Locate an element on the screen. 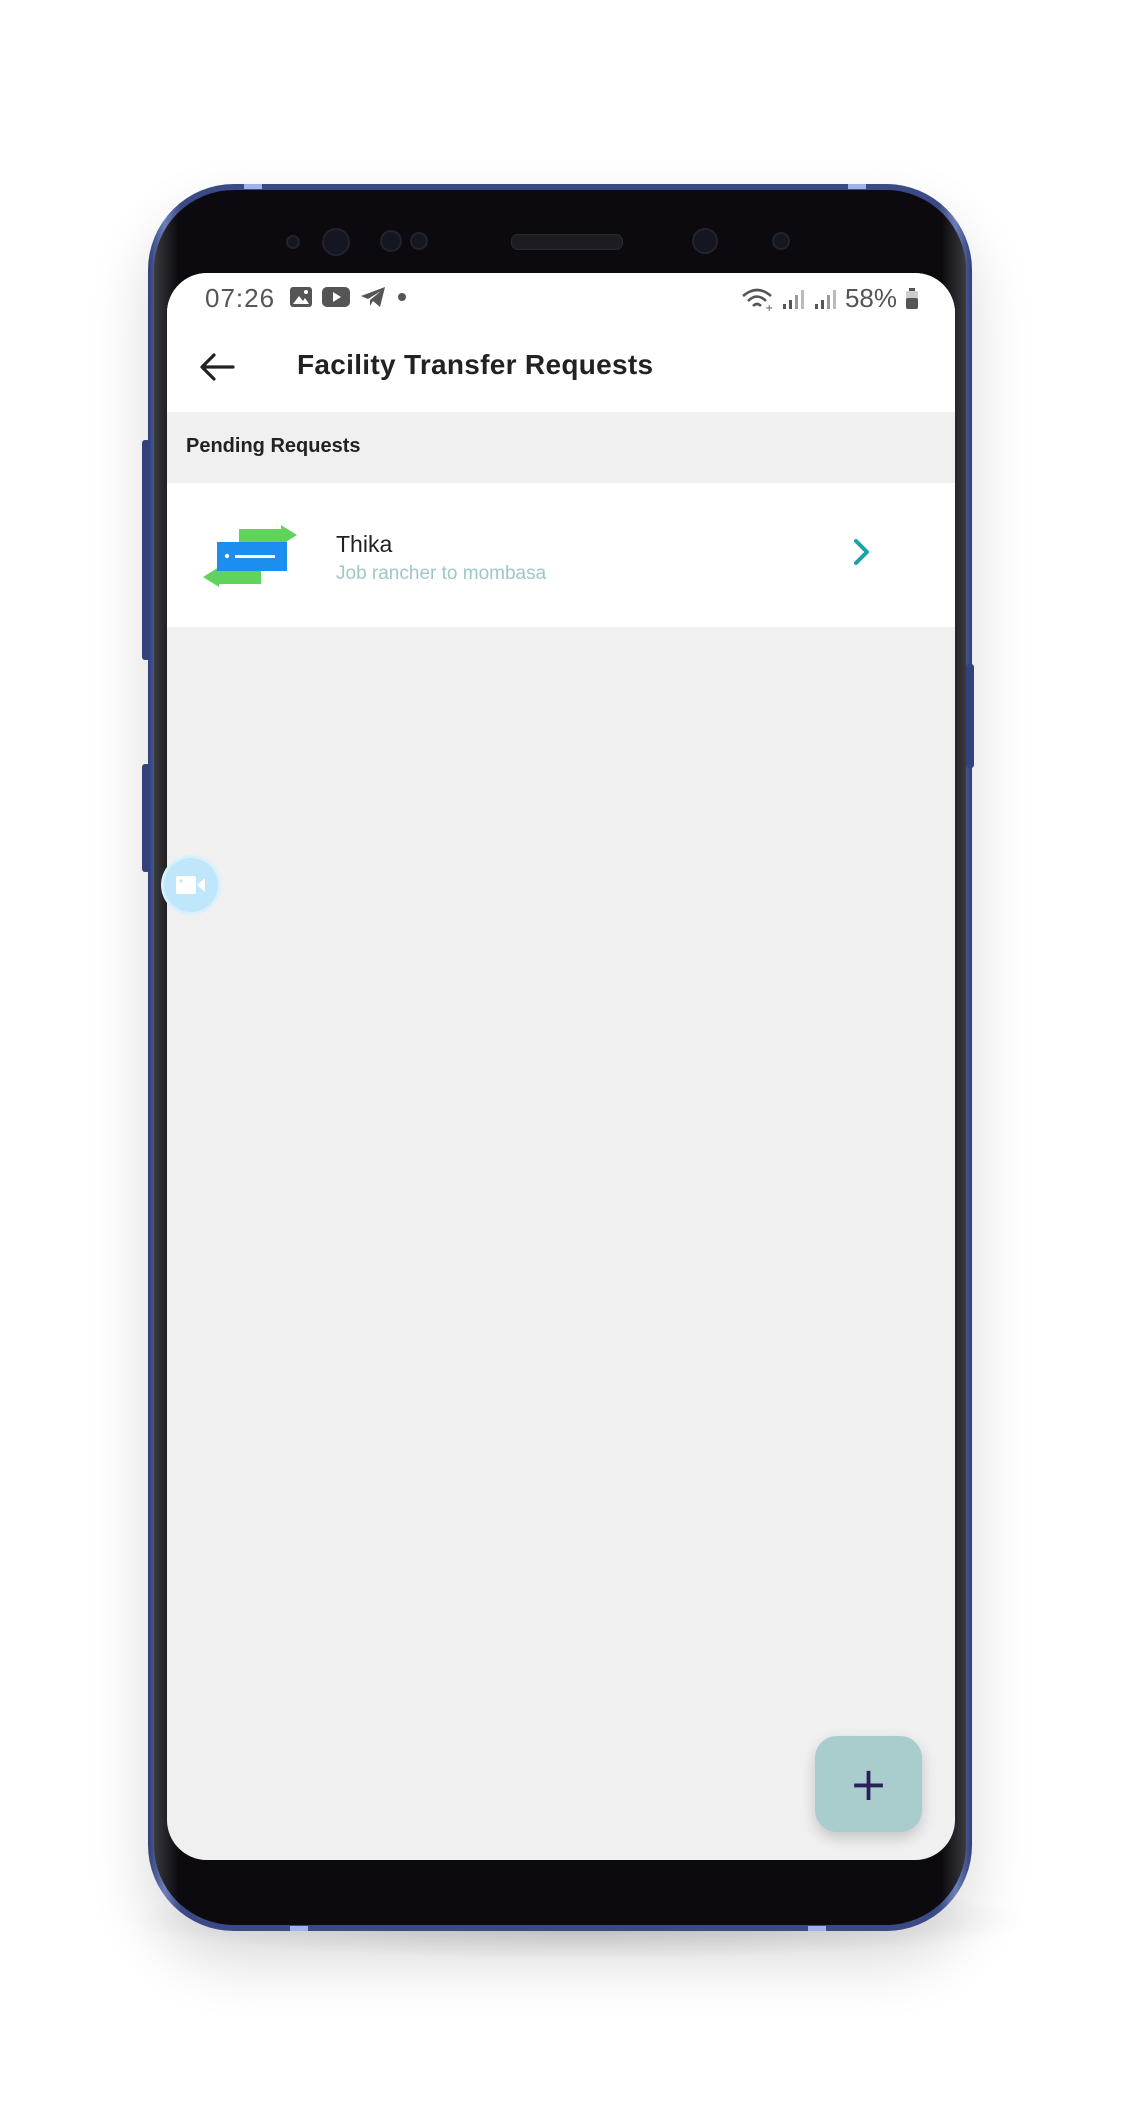 The height and width of the screenshot is (2123, 1125). system-icons: + 58% is located at coordinates (830, 298).